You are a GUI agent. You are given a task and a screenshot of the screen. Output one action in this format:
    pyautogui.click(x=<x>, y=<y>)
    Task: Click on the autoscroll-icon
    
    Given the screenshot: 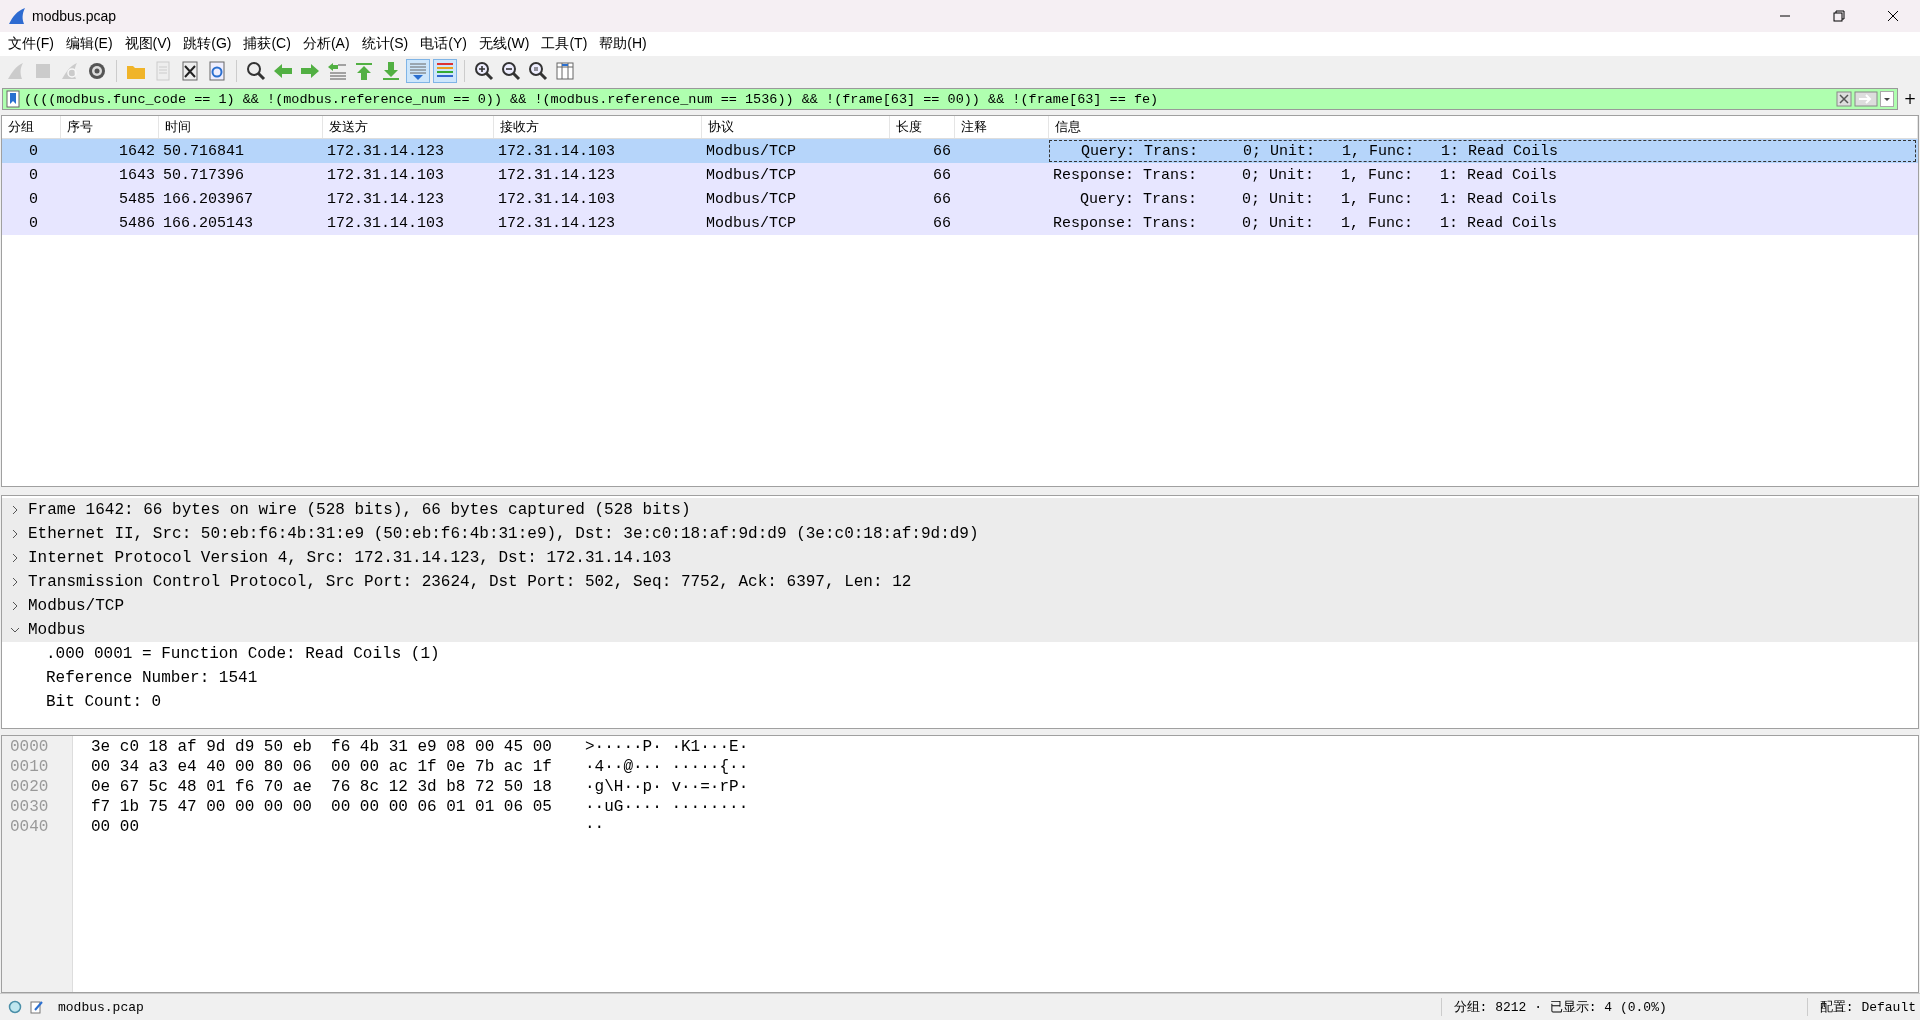 What is the action you would take?
    pyautogui.click(x=418, y=71)
    